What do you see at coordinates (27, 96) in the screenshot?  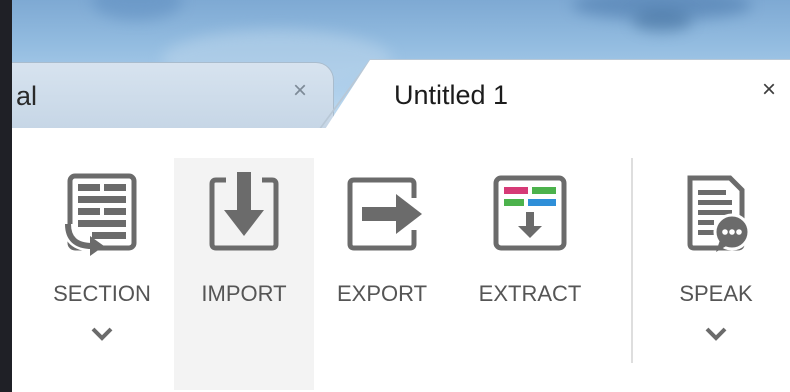 I see `tab-label: al` at bounding box center [27, 96].